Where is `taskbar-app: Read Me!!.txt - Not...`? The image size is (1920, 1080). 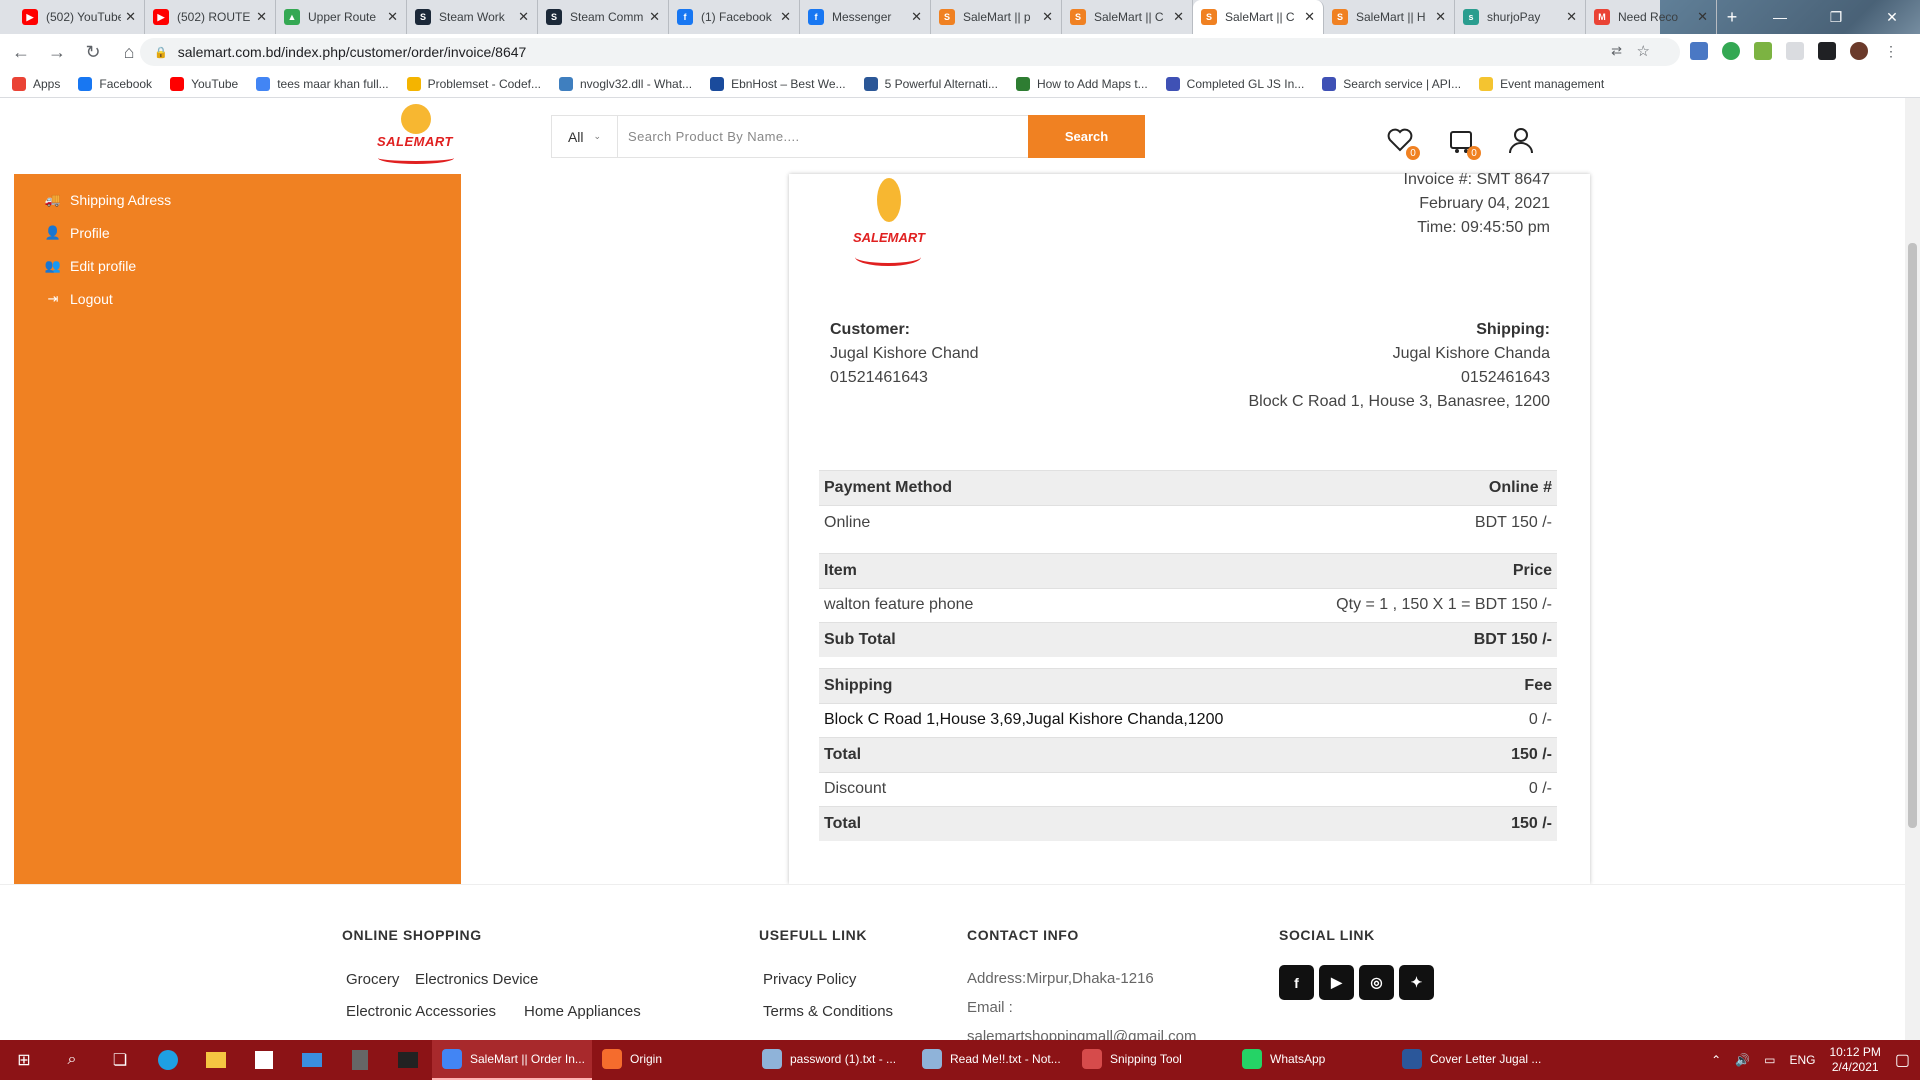 taskbar-app: Read Me!!.txt - Not... is located at coordinates (992, 1060).